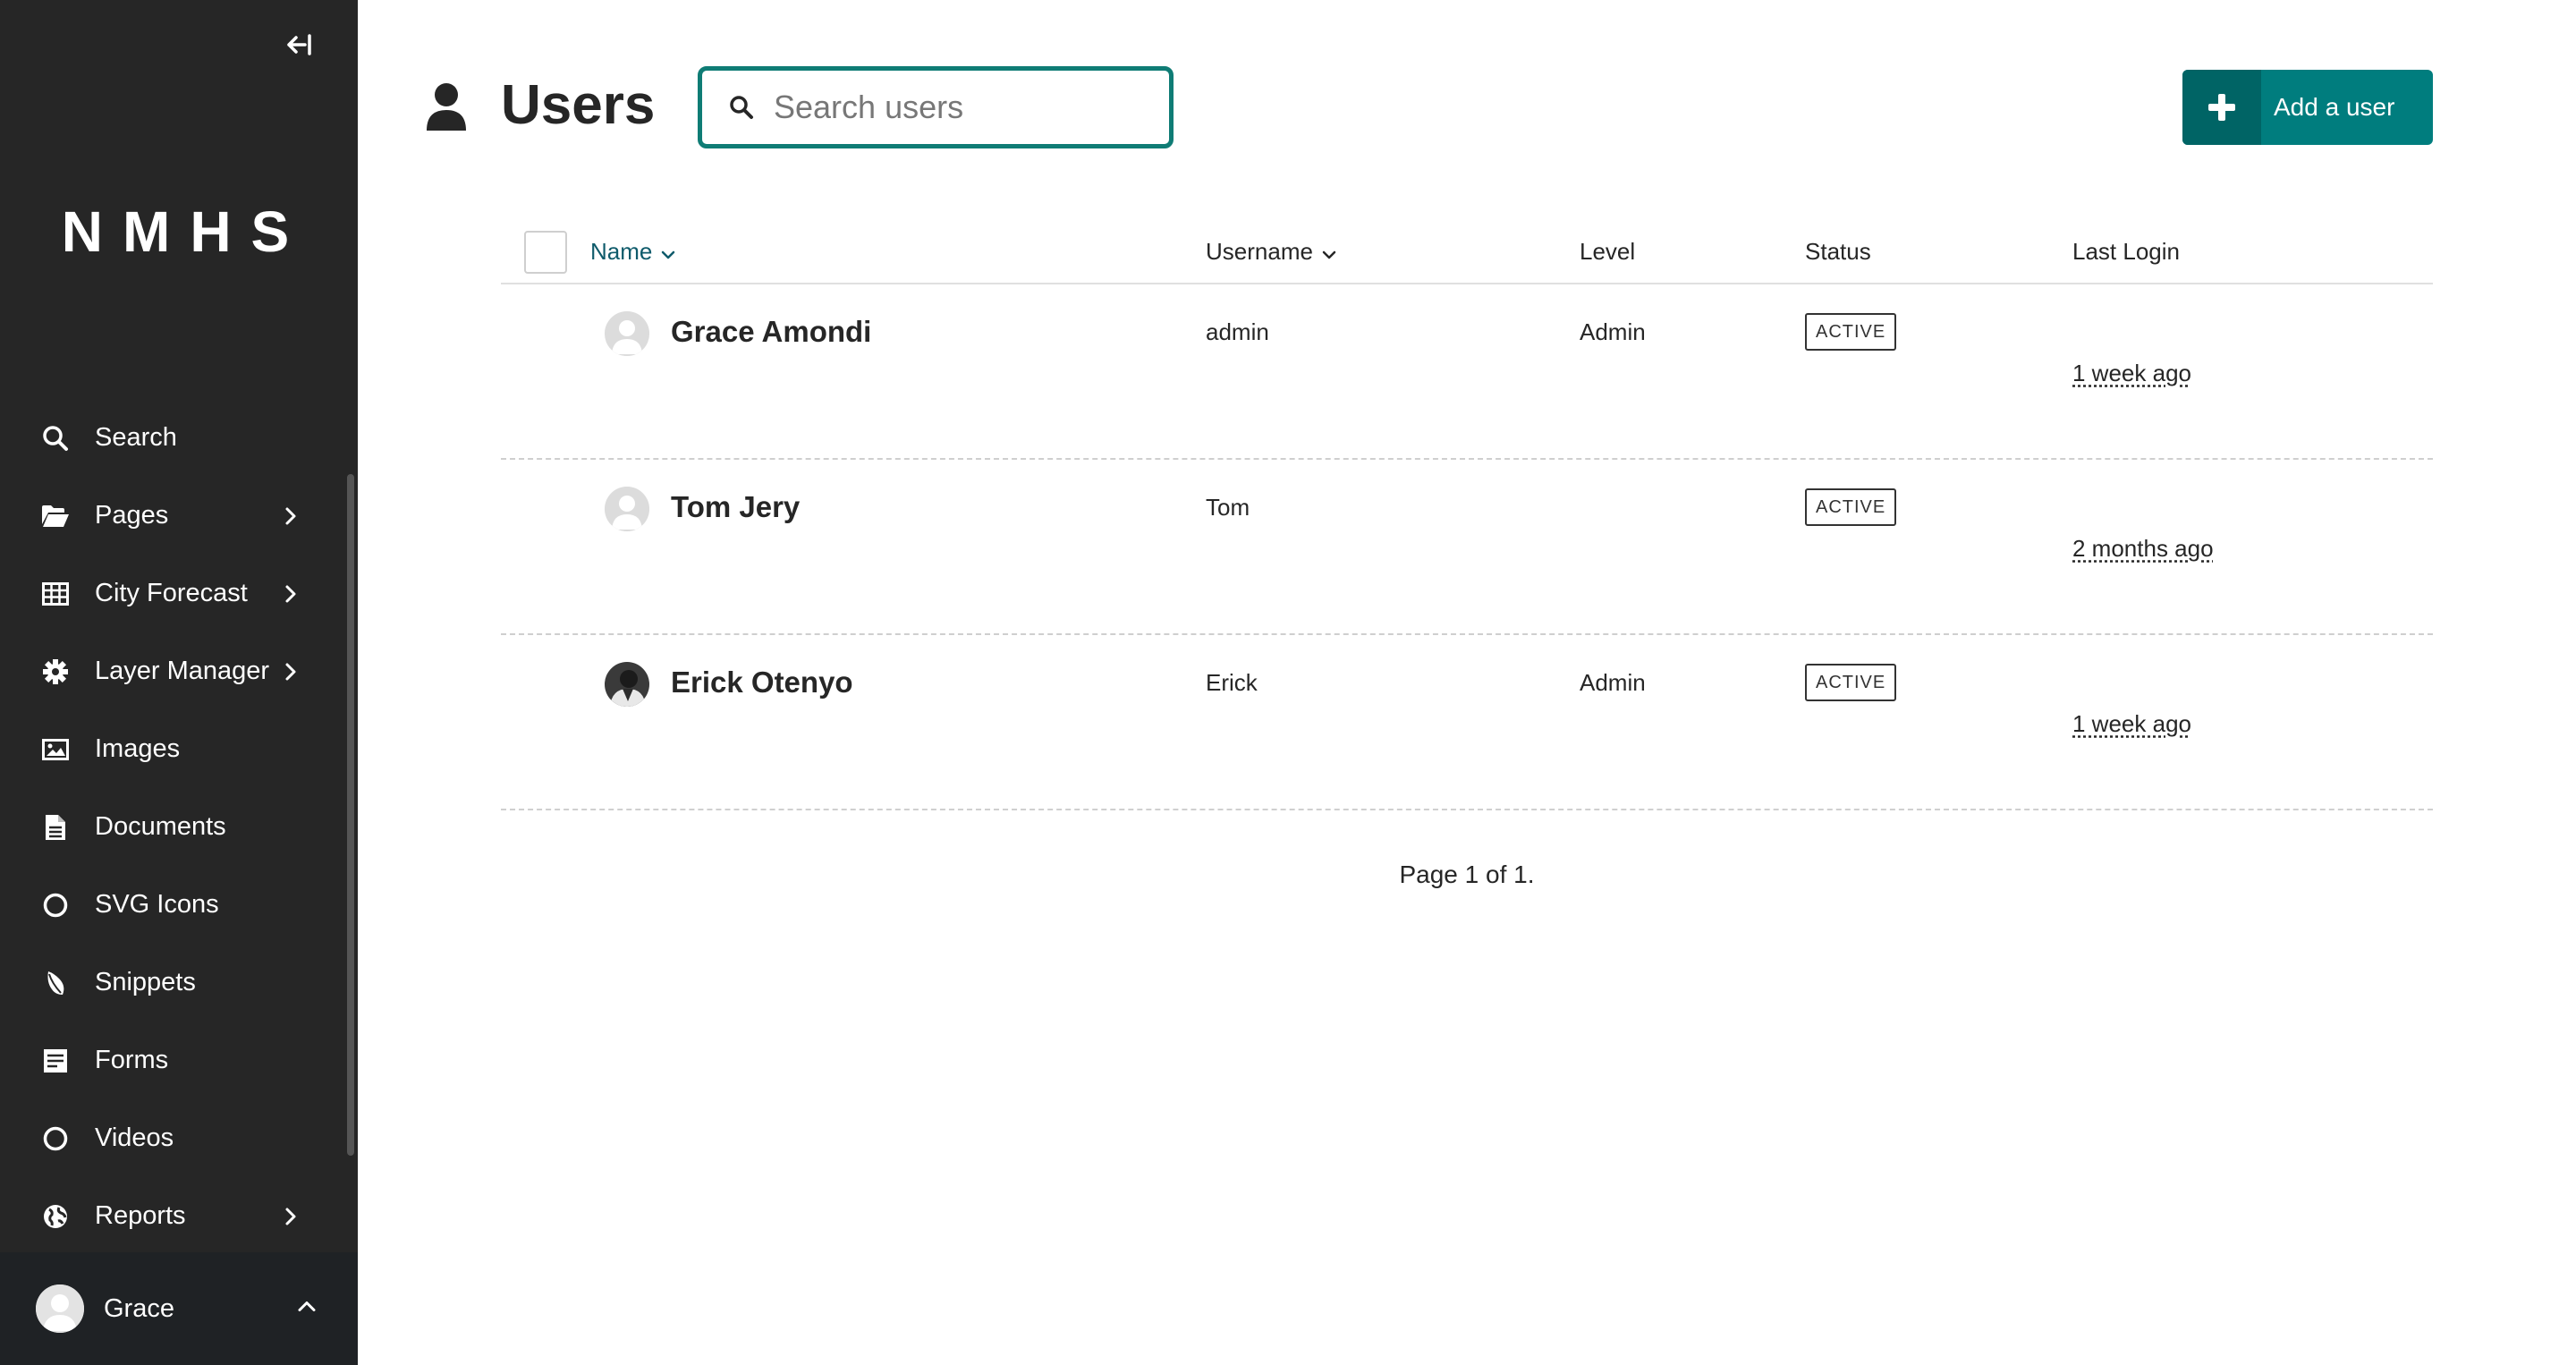 Image resolution: width=2576 pixels, height=1365 pixels. I want to click on search-field, so click(936, 107).